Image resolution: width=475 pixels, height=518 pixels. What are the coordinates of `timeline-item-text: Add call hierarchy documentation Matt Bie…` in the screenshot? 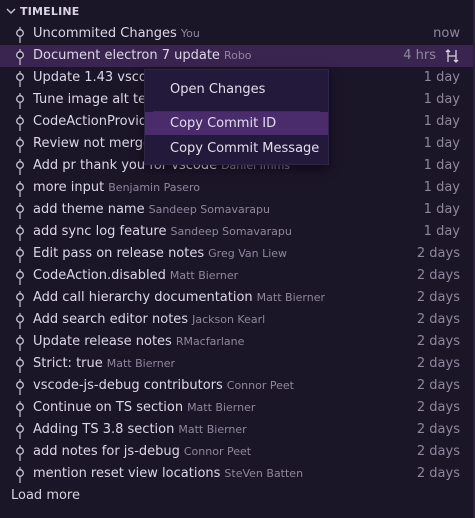 It's located at (179, 298).